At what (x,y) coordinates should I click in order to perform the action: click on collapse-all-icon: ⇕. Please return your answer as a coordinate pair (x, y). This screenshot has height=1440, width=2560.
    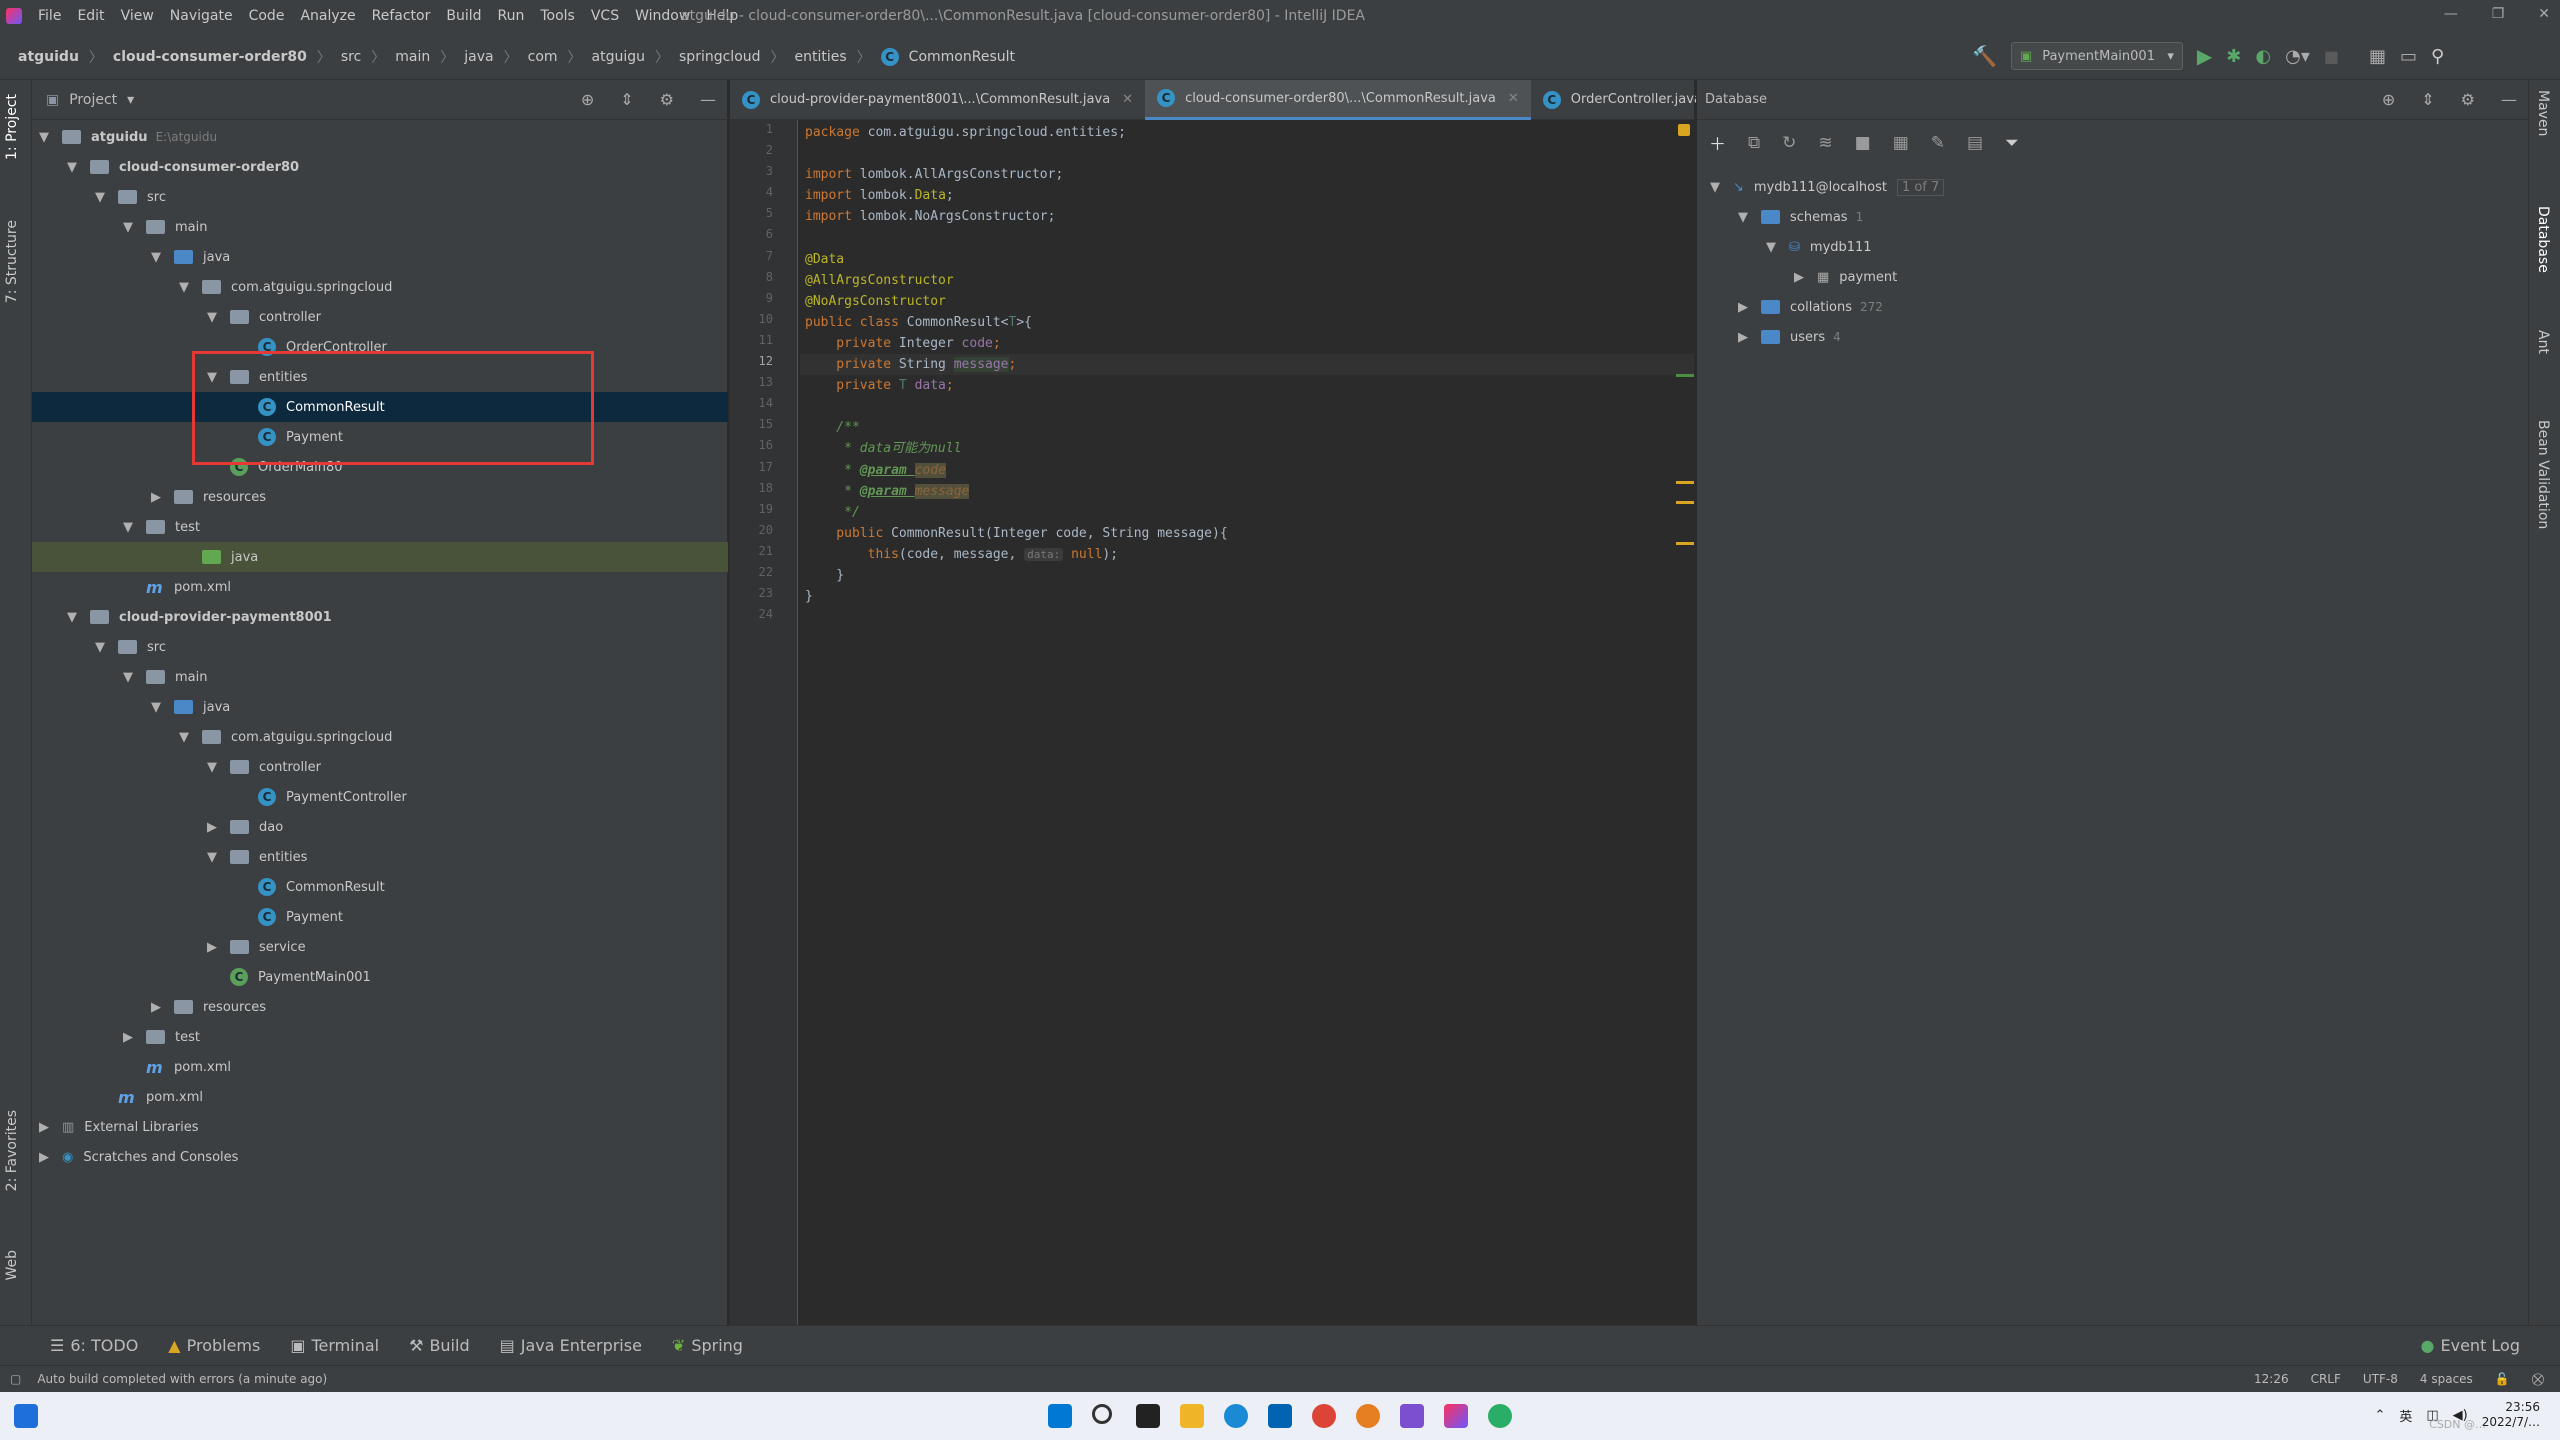
    Looking at the image, I should click on (626, 99).